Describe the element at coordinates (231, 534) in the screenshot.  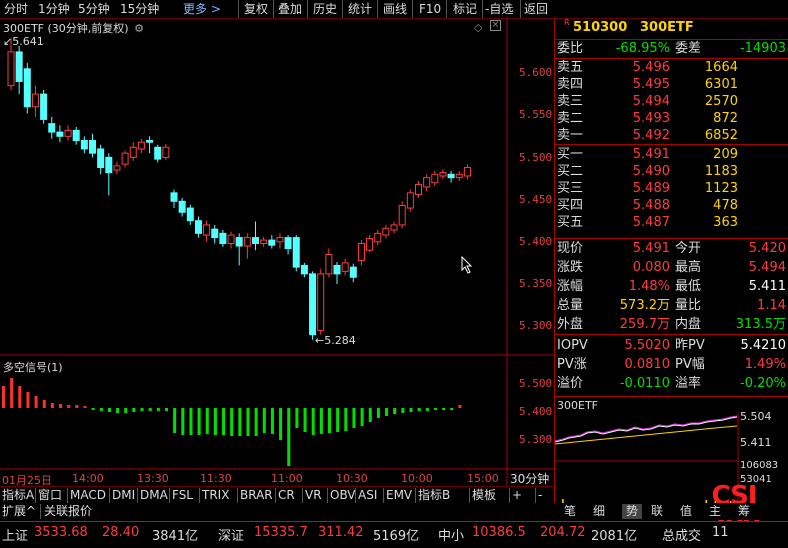
I see `index-name-sz: 深证` at that location.